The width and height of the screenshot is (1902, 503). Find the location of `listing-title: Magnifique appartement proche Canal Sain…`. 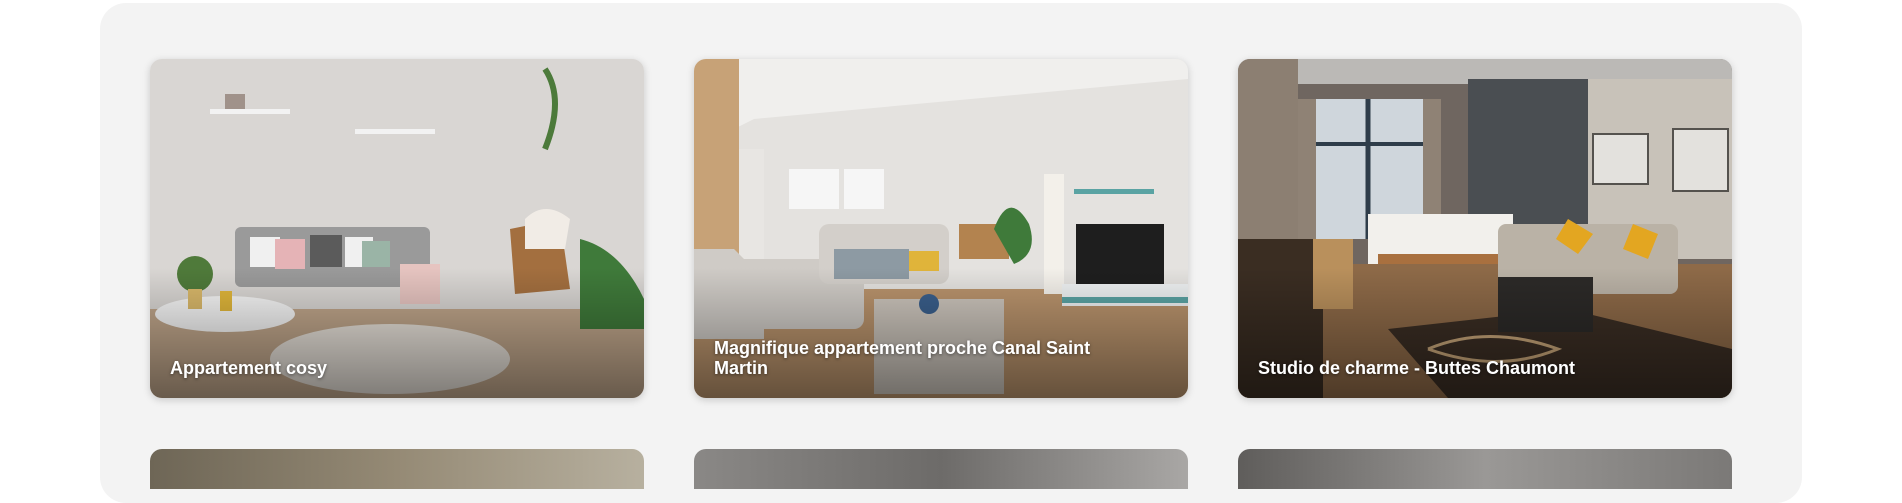

listing-title: Magnifique appartement proche Canal Sain… is located at coordinates (902, 358).